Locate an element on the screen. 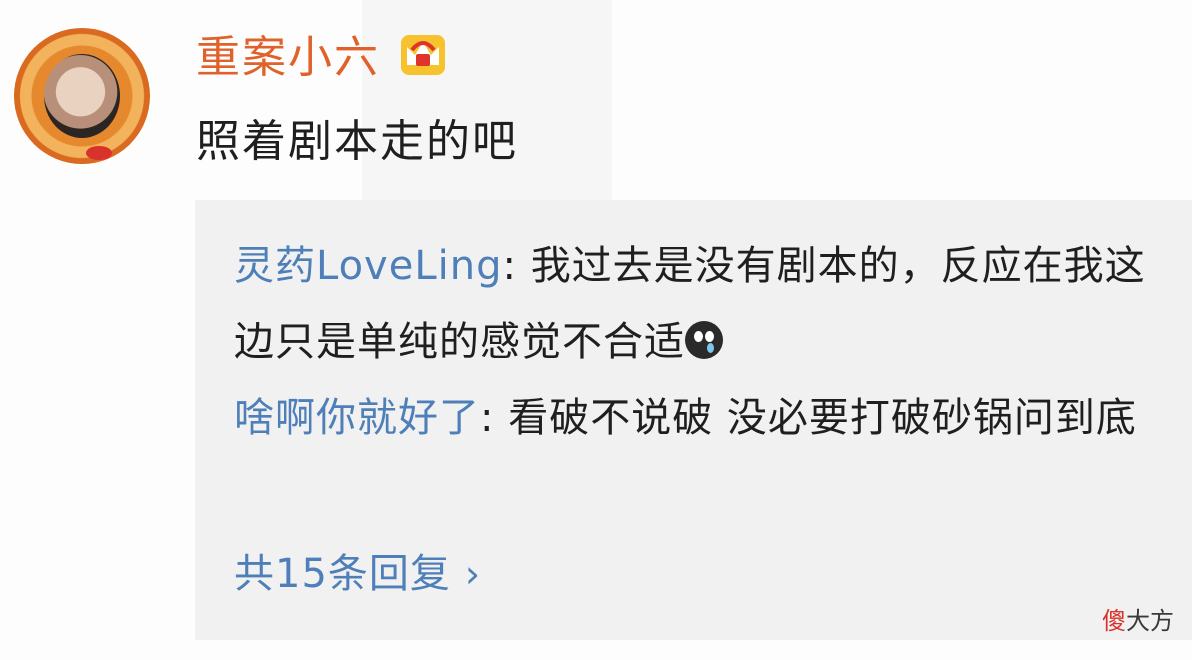 The image size is (1192, 660). crown-vip-icon is located at coordinates (423, 55).